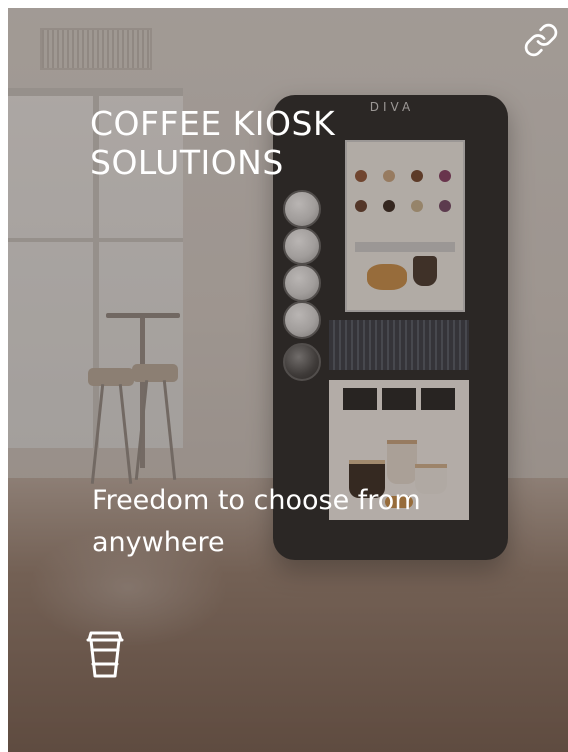 This screenshot has height=752, width=568. I want to click on link-icon, so click(541, 40).